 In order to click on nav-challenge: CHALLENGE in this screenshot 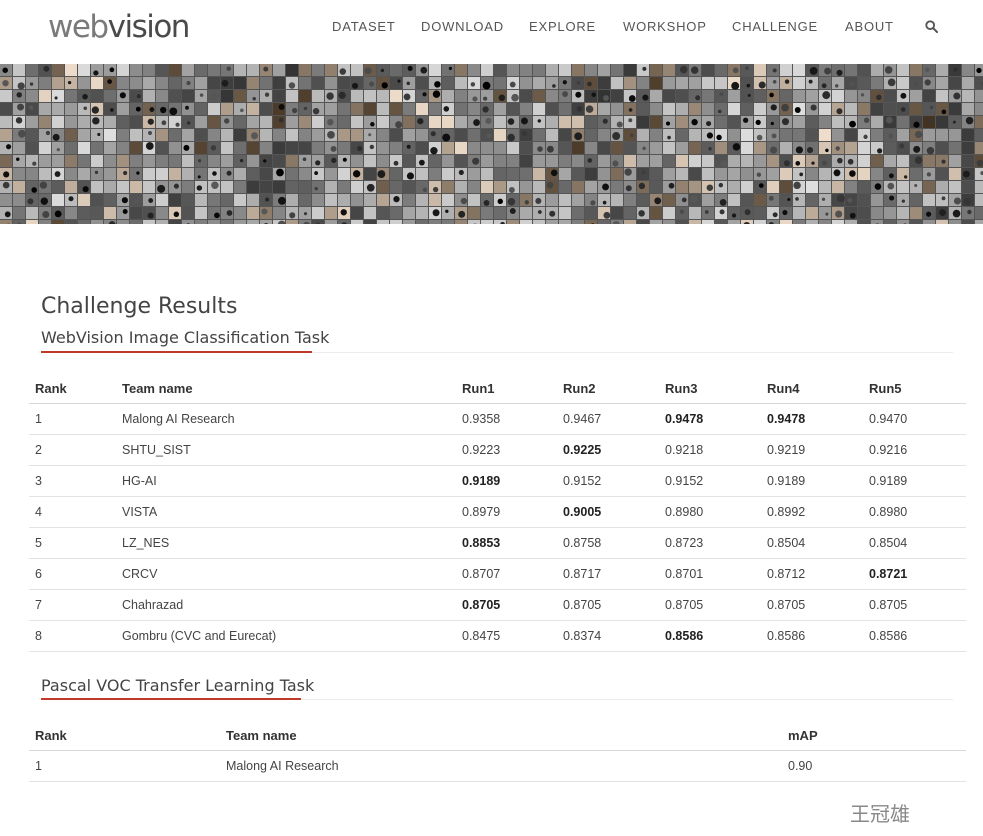, I will do `click(775, 26)`.